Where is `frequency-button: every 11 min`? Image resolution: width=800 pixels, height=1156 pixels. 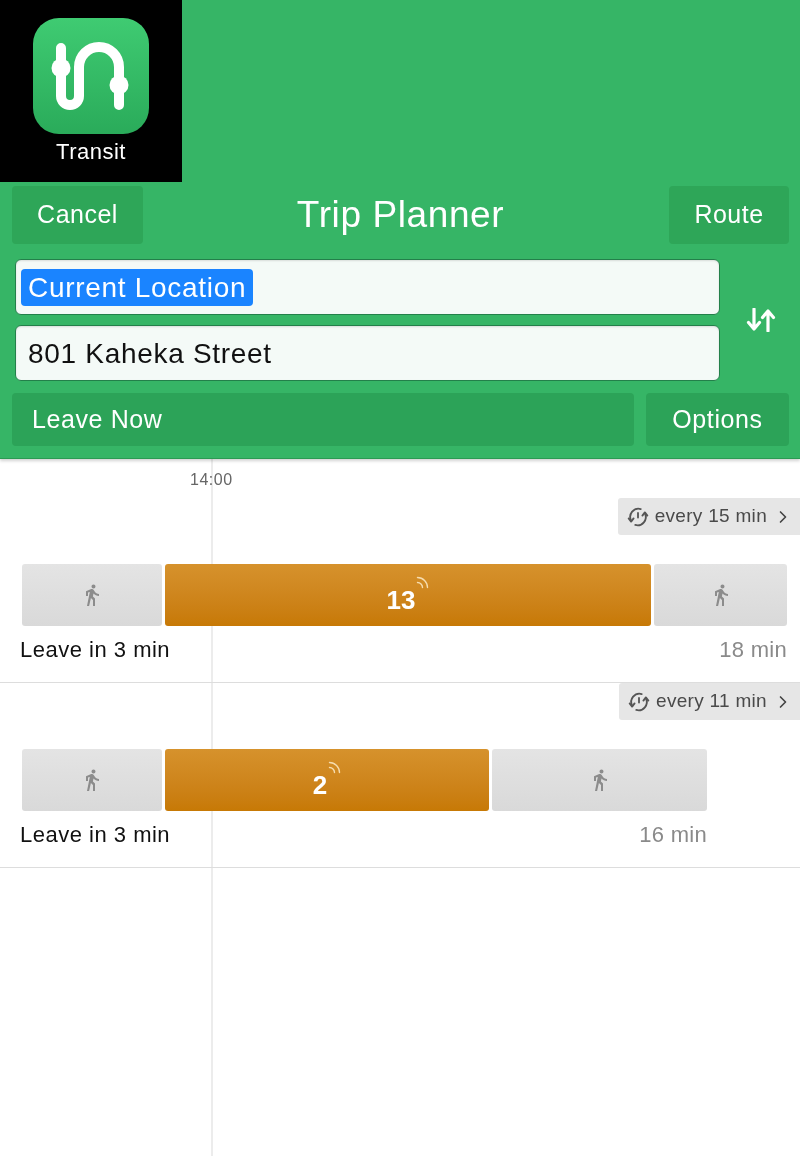
frequency-button: every 11 min is located at coordinates (709, 701).